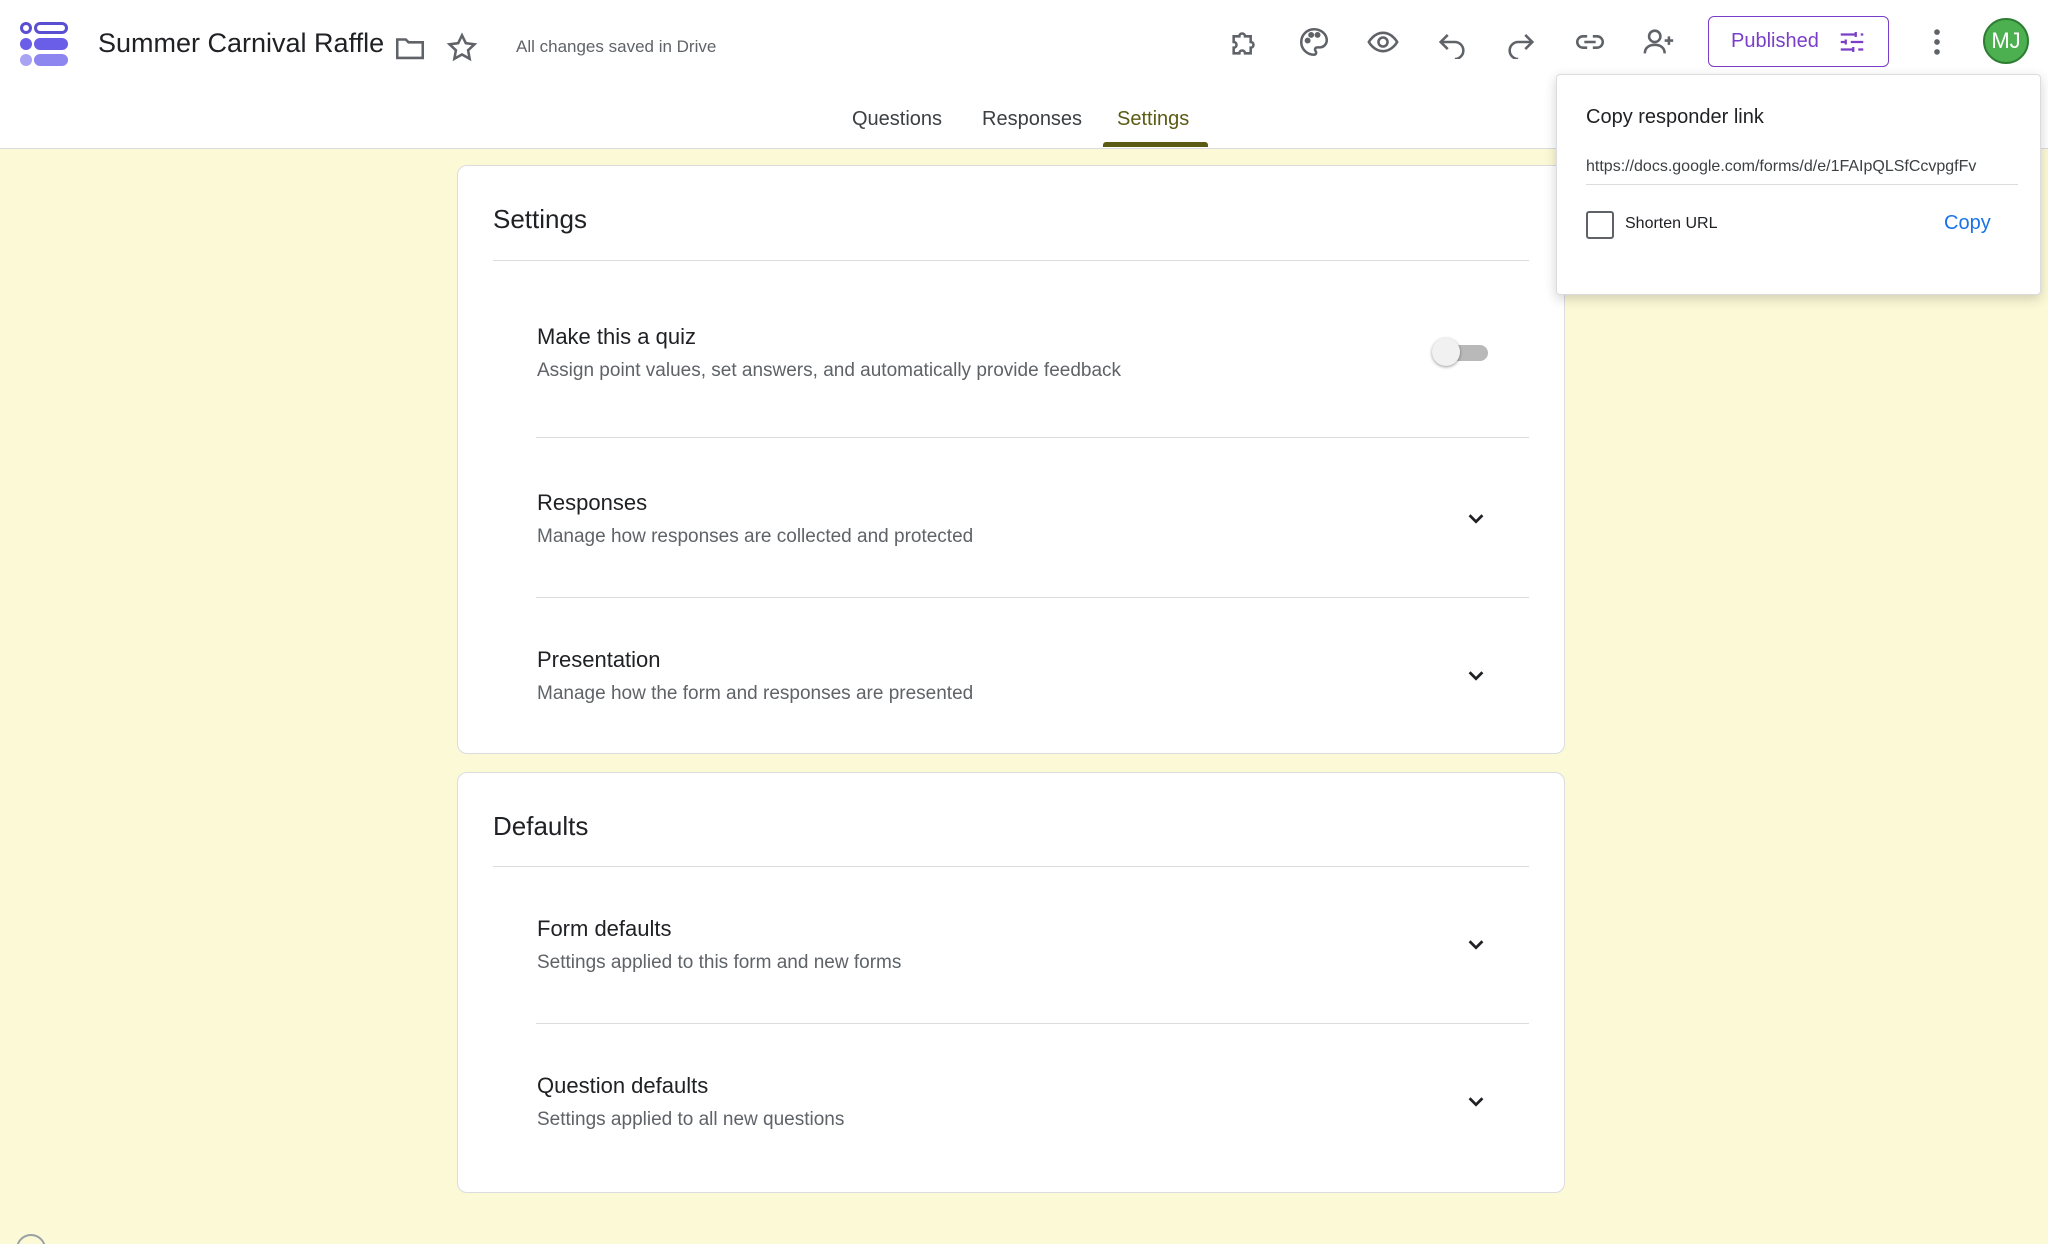  What do you see at coordinates (623, 1085) in the screenshot?
I see `question-defaults-row-title: Question defaults` at bounding box center [623, 1085].